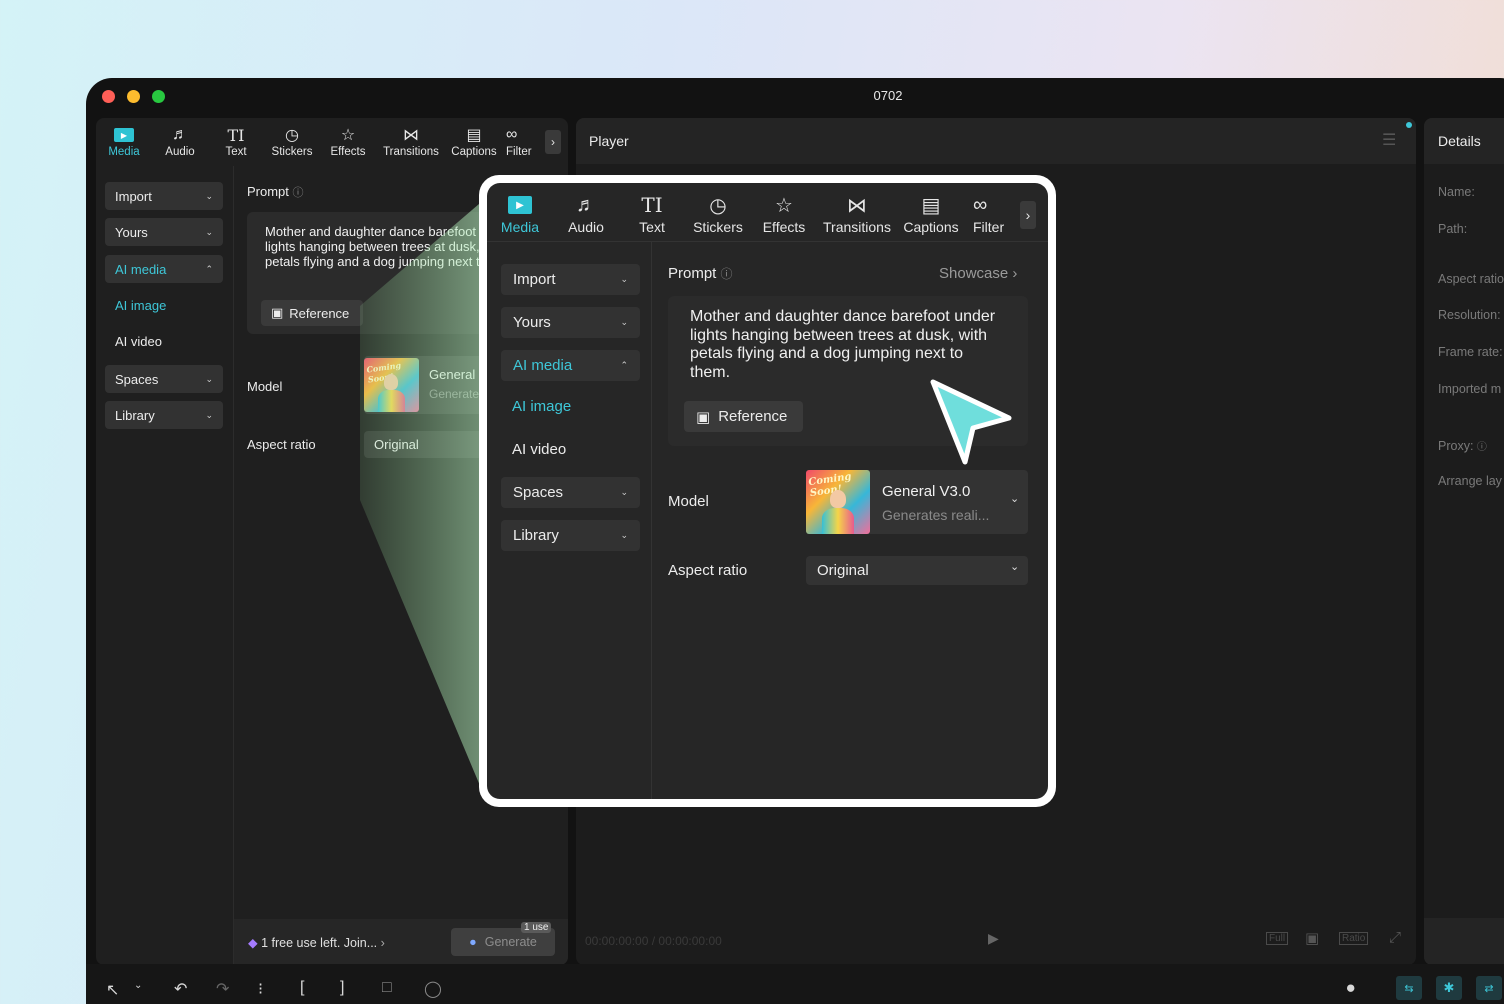 This screenshot has height=1004, width=1504. I want to click on full-button: Full, so click(1277, 938).